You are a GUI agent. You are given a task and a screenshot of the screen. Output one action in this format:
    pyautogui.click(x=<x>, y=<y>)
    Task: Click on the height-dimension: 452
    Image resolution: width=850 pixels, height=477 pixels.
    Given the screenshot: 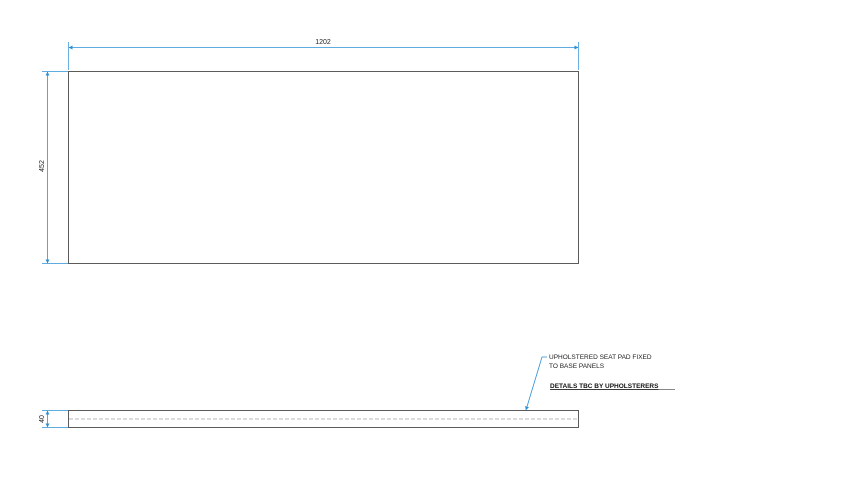 What is the action you would take?
    pyautogui.click(x=53, y=167)
    